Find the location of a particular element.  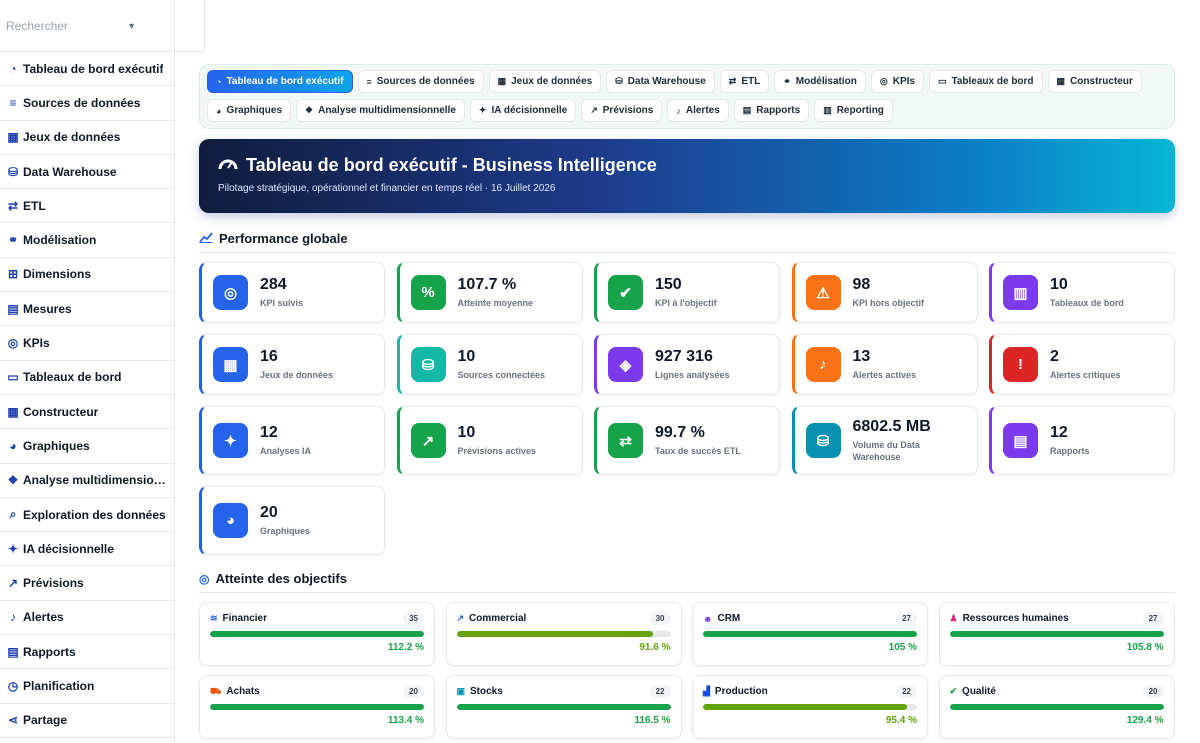

tab-label: KPIs is located at coordinates (903, 81).